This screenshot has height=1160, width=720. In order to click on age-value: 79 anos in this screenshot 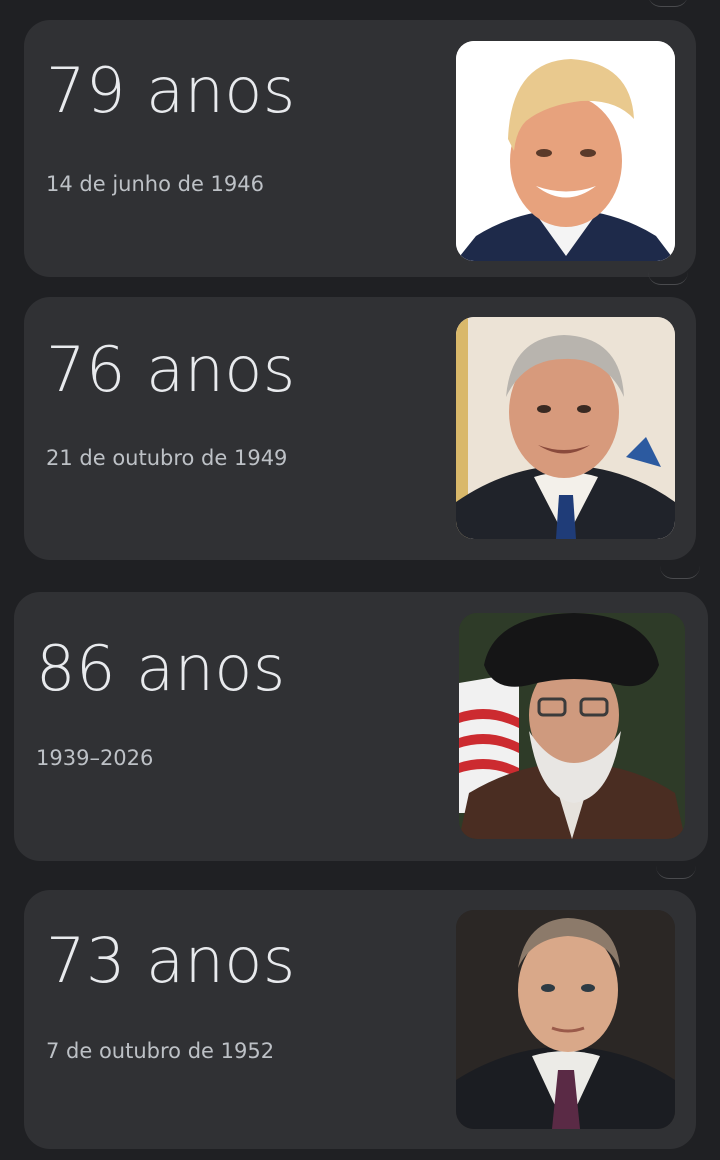, I will do `click(171, 90)`.